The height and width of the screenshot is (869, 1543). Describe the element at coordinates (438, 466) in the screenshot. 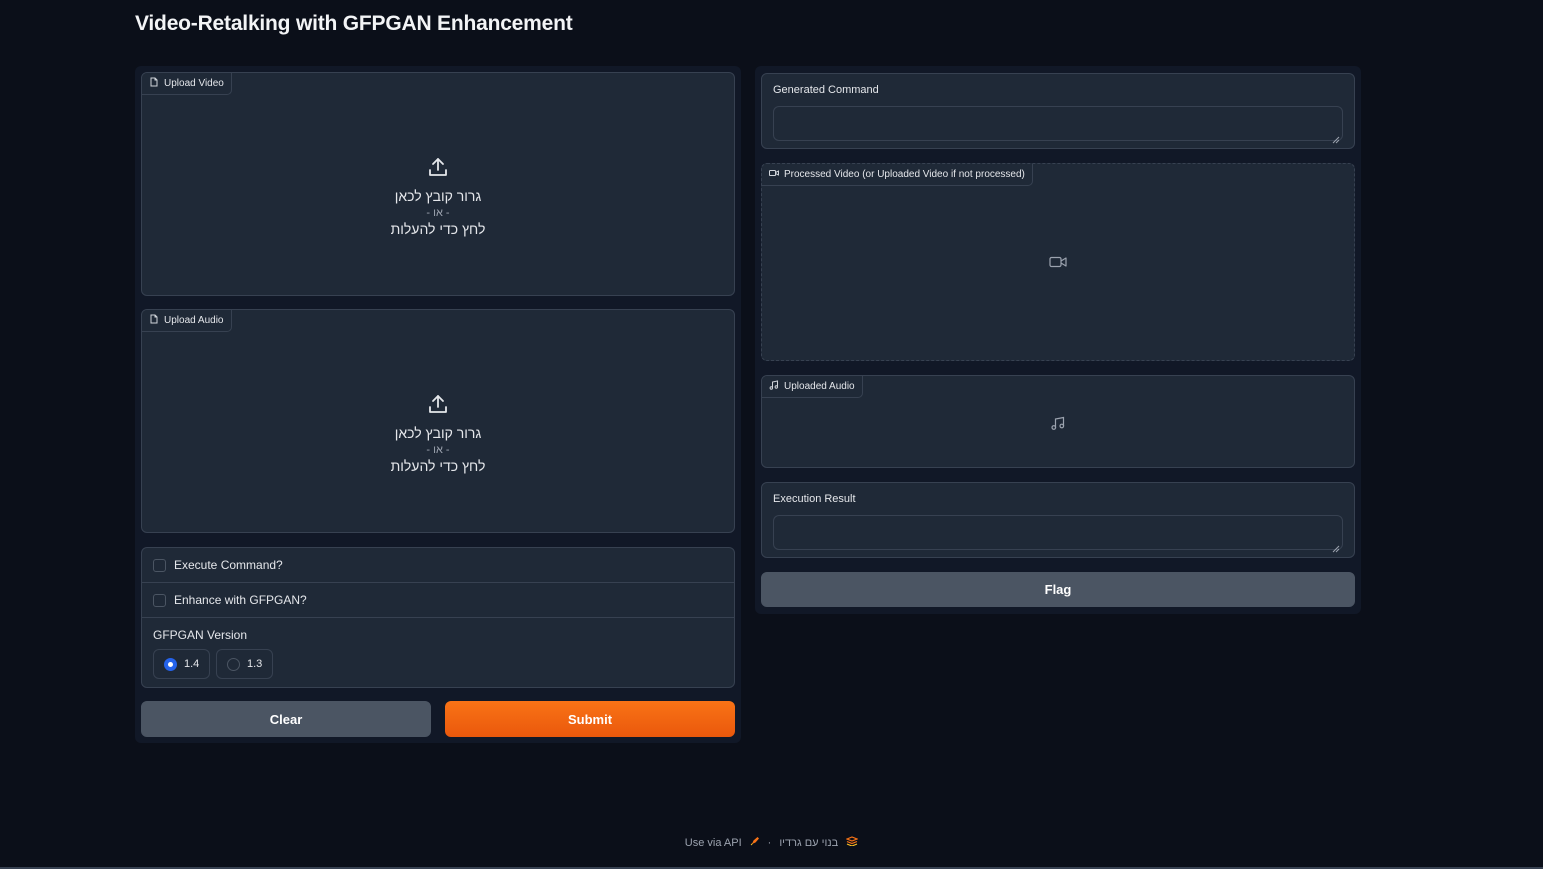

I see `upload-audio-click-text: לחץ כדי להעלות` at that location.